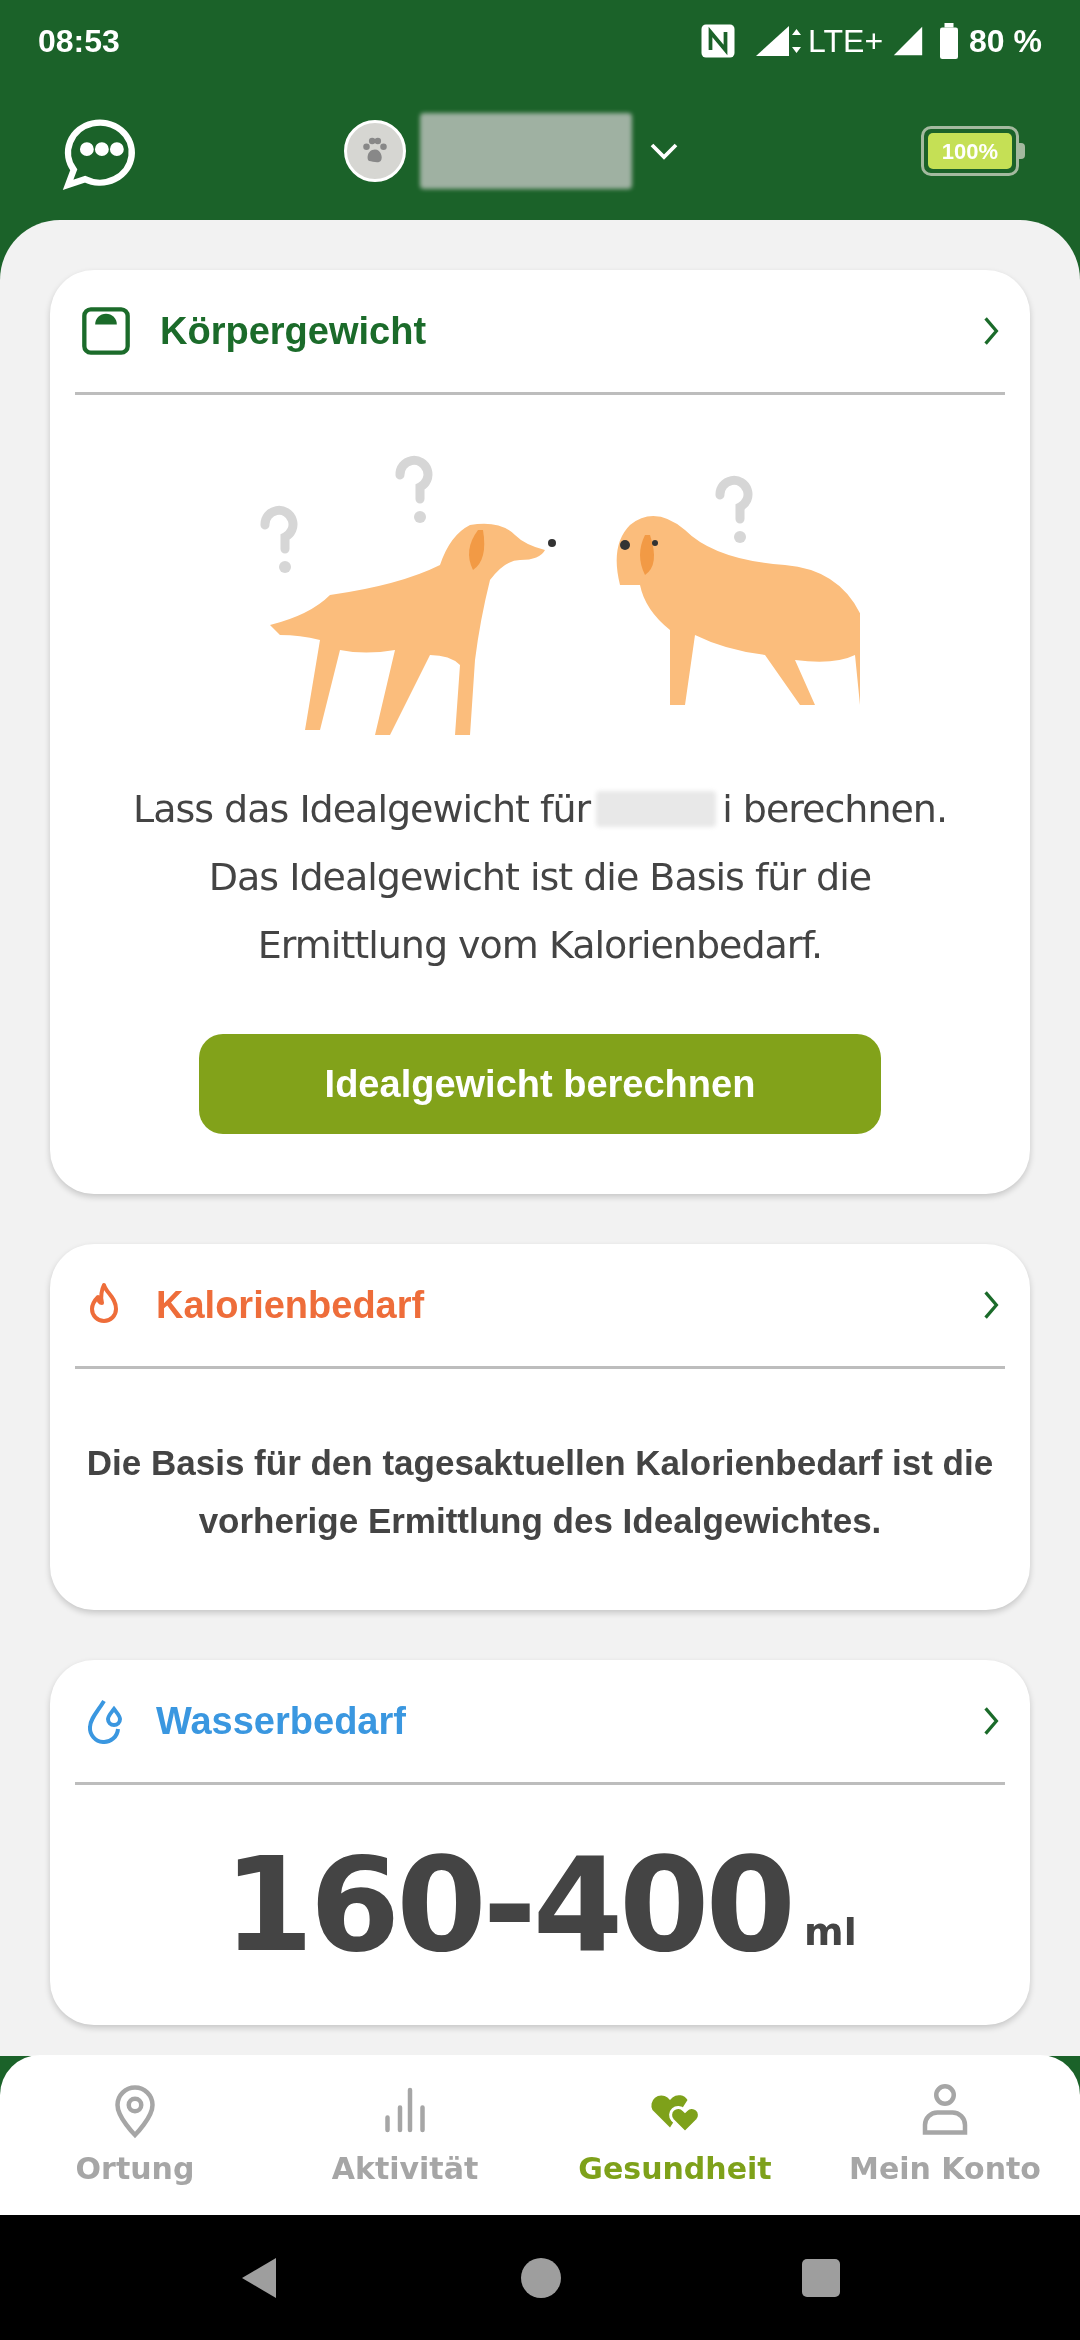 The height and width of the screenshot is (2340, 1080). I want to click on nav-tab: Aktivität, so click(405, 2135).